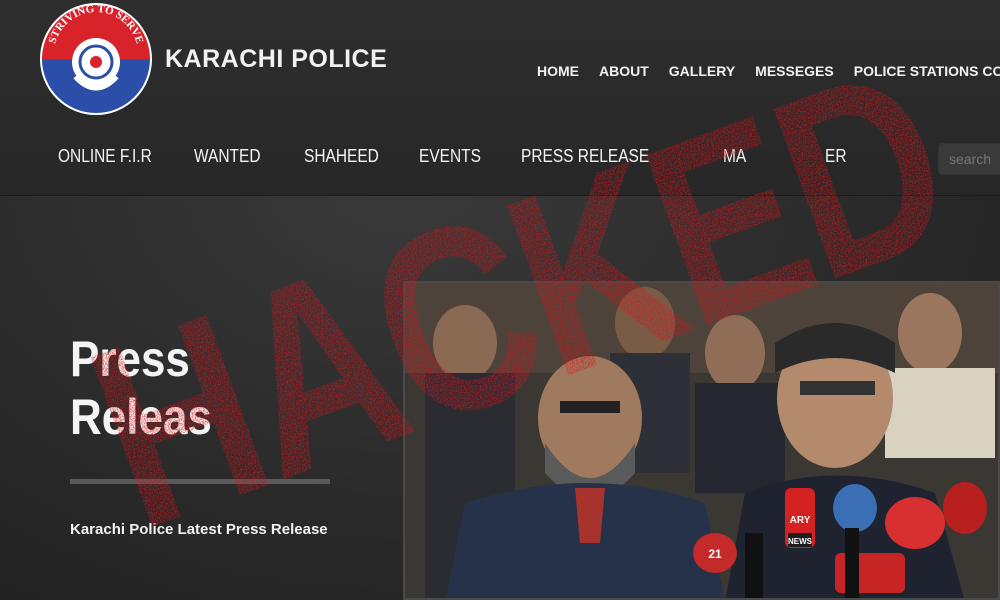 This screenshot has width=1000, height=600. Describe the element at coordinates (558, 71) in the screenshot. I see `top-nav-home: HOME` at that location.